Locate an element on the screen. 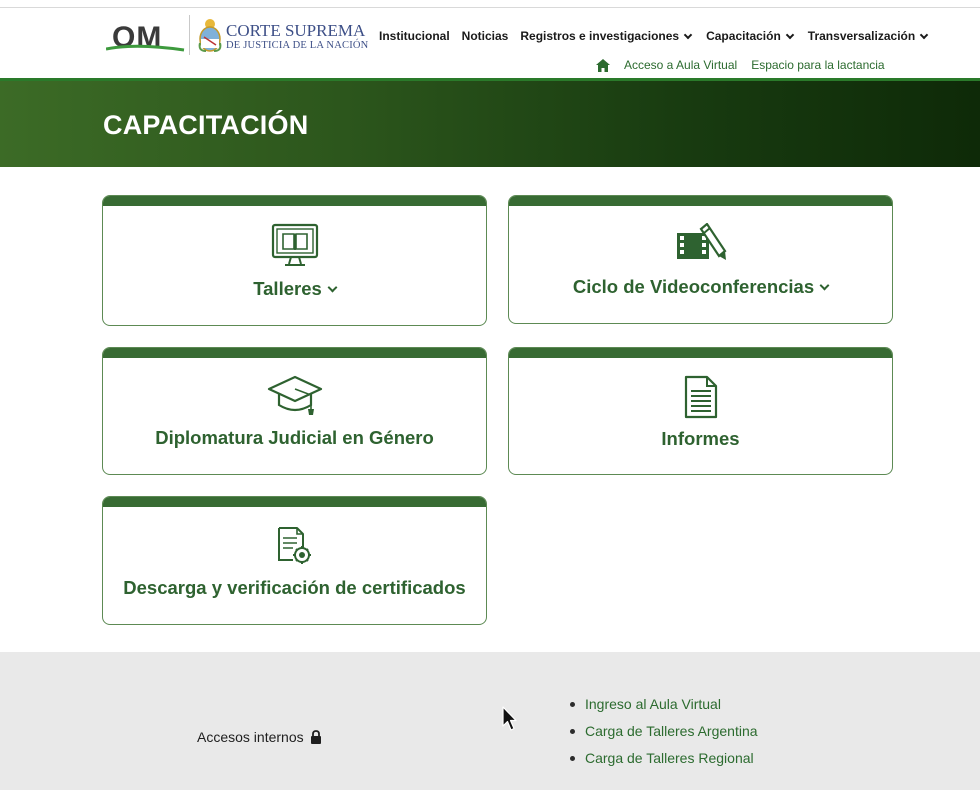 The width and height of the screenshot is (980, 790). card-talleres: Talleres is located at coordinates (294, 260).